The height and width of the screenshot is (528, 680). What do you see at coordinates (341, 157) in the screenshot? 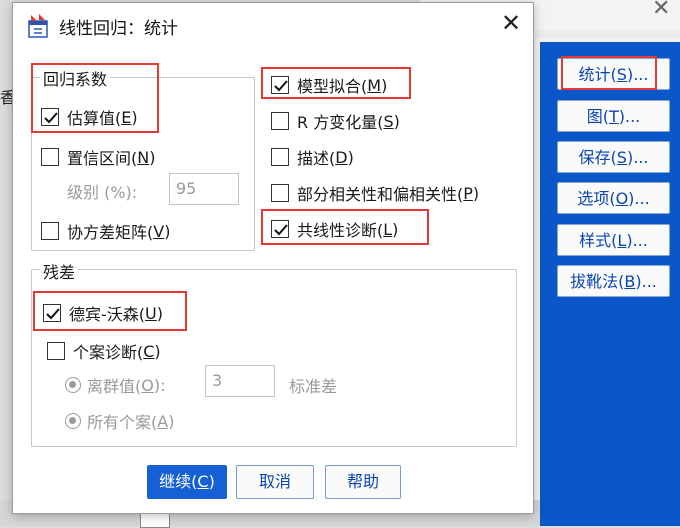
I see `descriptives-key: D` at bounding box center [341, 157].